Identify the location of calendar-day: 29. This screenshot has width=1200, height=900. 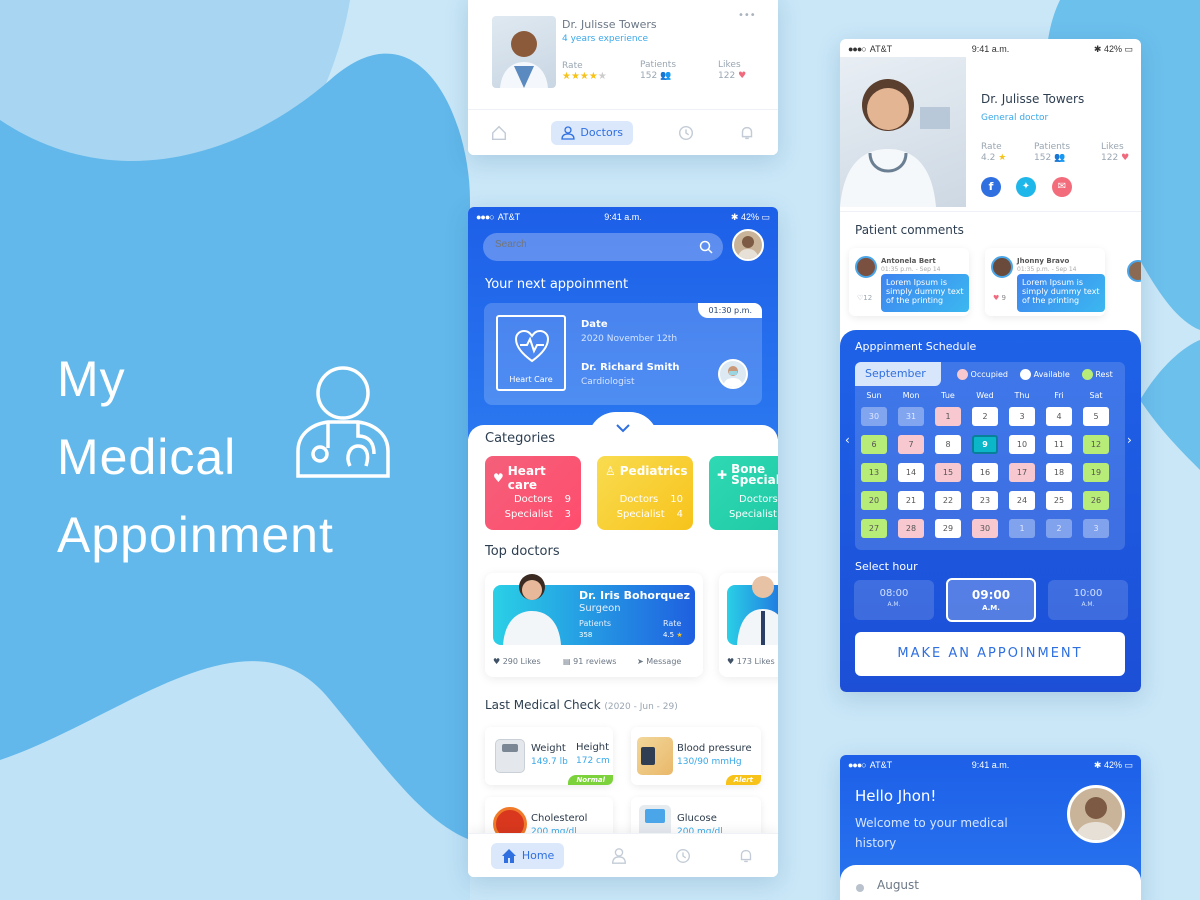
(948, 528).